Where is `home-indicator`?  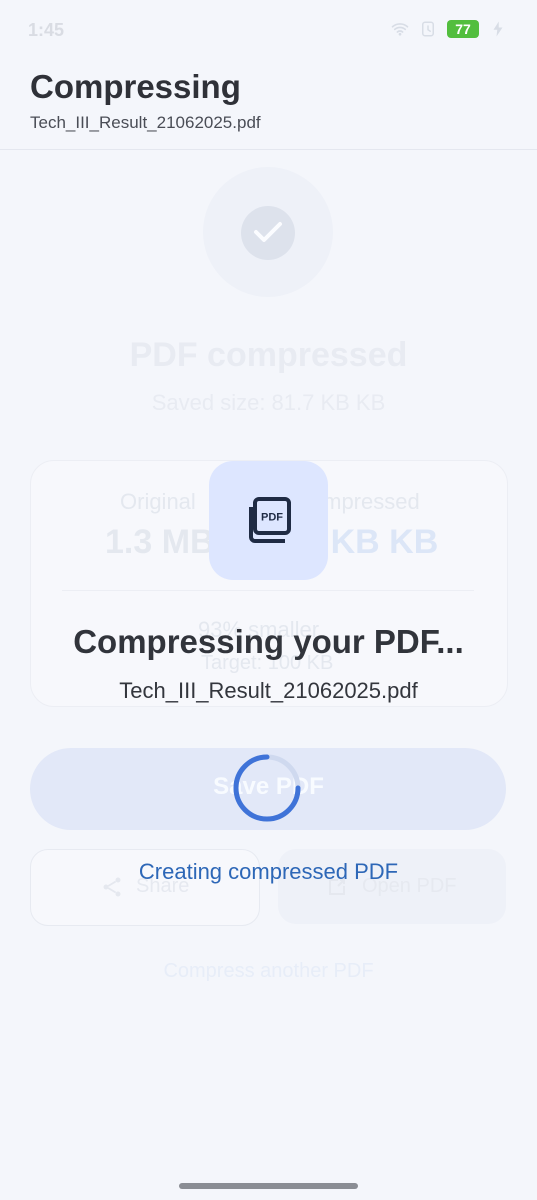
home-indicator is located at coordinates (268, 1186).